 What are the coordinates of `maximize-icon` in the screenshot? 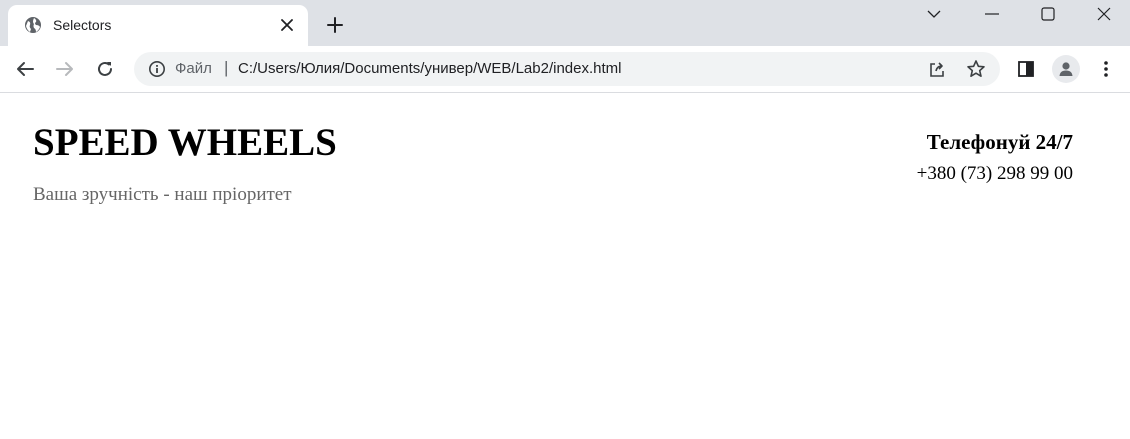 It's located at (1048, 14).